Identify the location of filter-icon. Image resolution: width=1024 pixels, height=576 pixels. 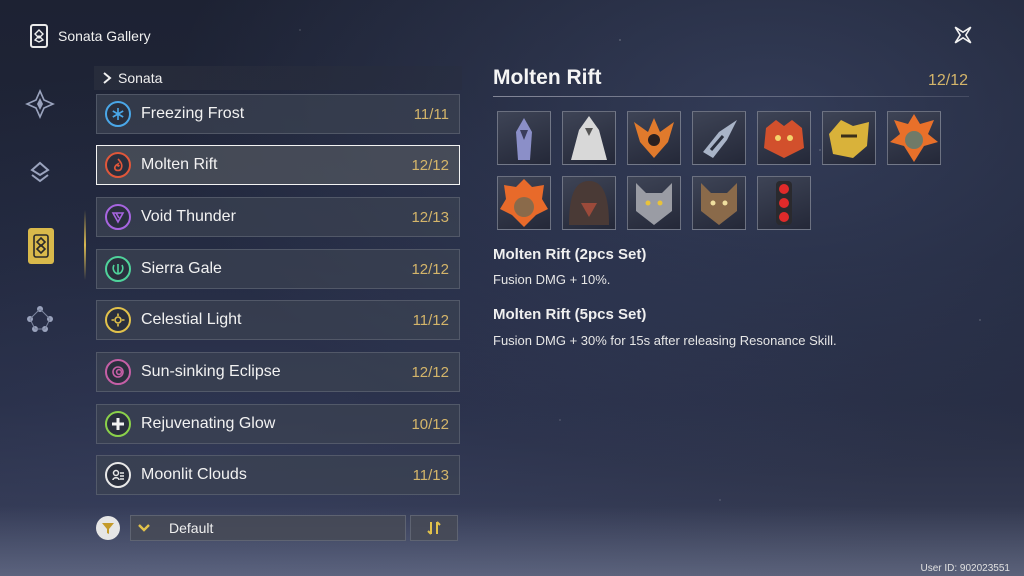
(108, 528).